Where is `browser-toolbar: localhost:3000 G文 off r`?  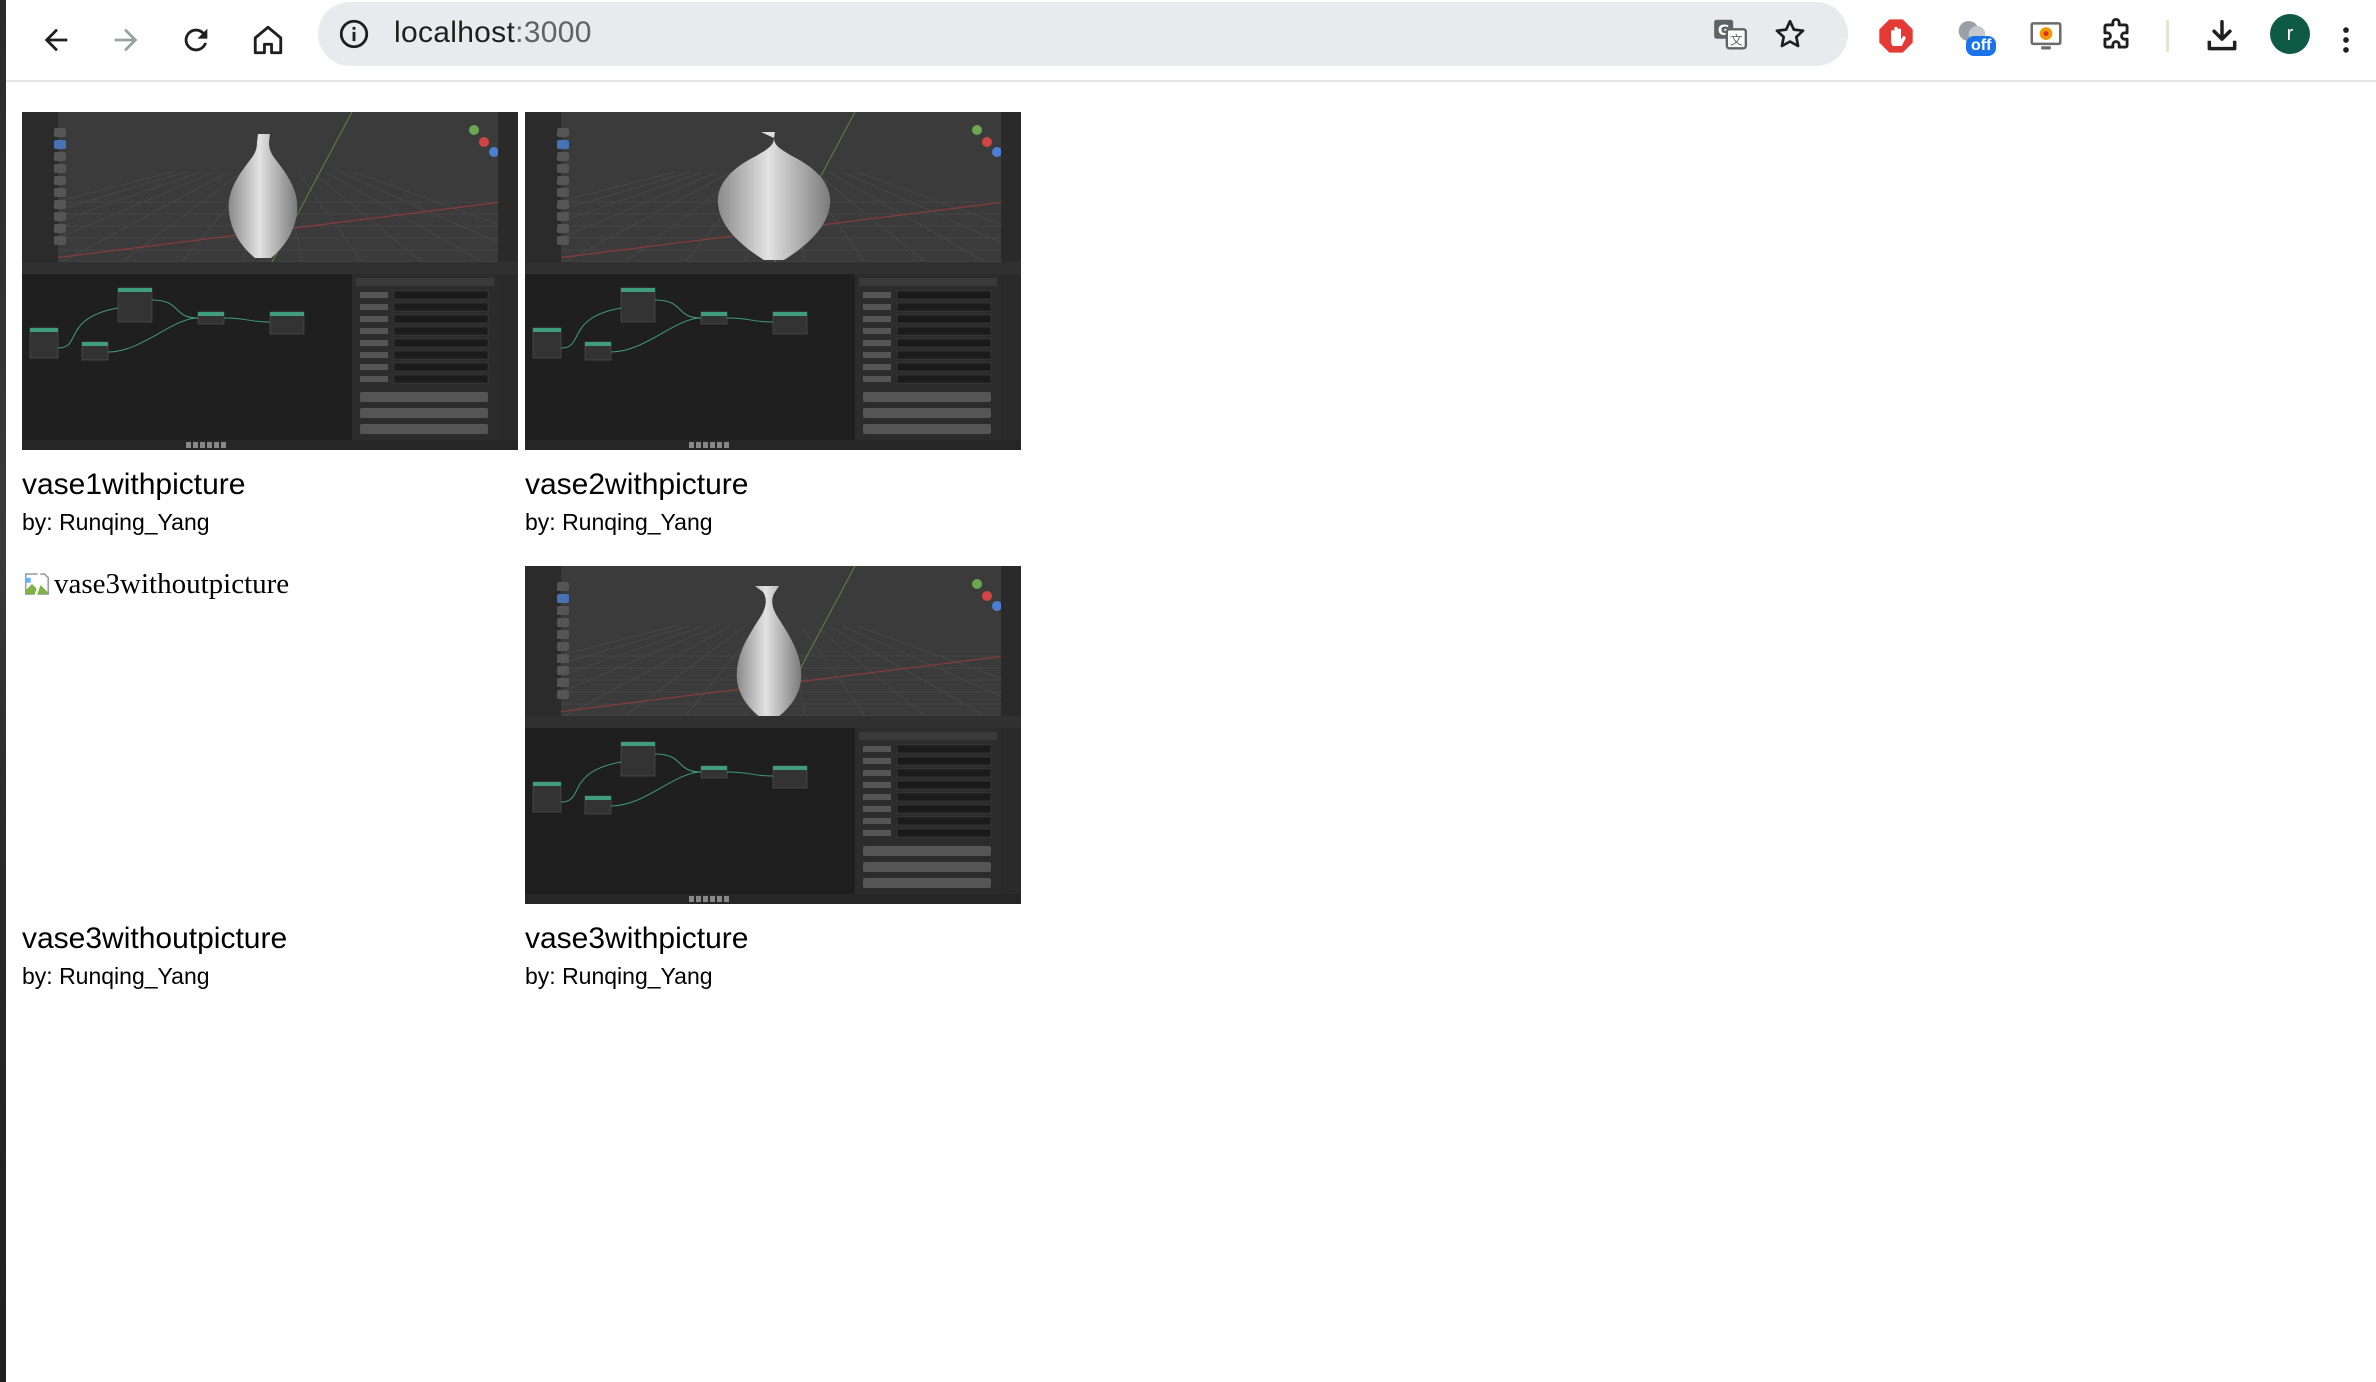
browser-toolbar: localhost:3000 G文 off r is located at coordinates (1191, 41).